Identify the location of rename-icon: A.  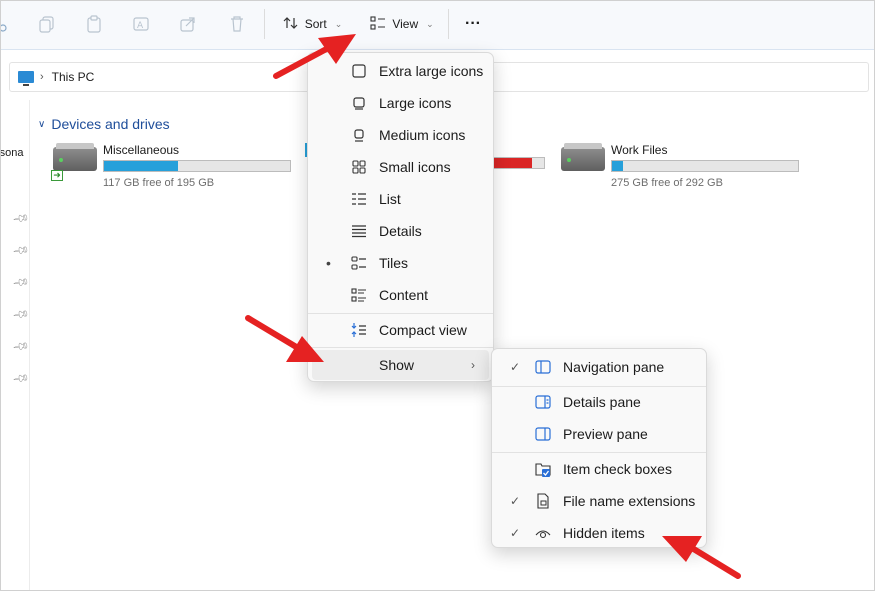
(141, 24).